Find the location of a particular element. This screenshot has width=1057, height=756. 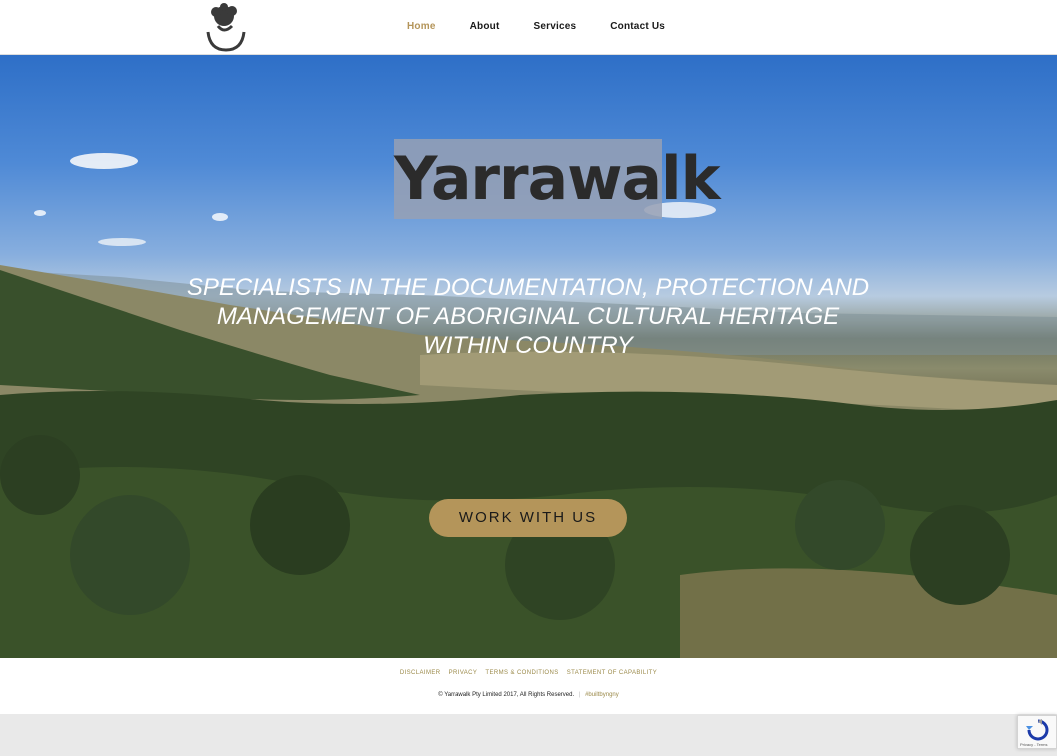

nav-contact-us: Contact Us is located at coordinates (637, 26).